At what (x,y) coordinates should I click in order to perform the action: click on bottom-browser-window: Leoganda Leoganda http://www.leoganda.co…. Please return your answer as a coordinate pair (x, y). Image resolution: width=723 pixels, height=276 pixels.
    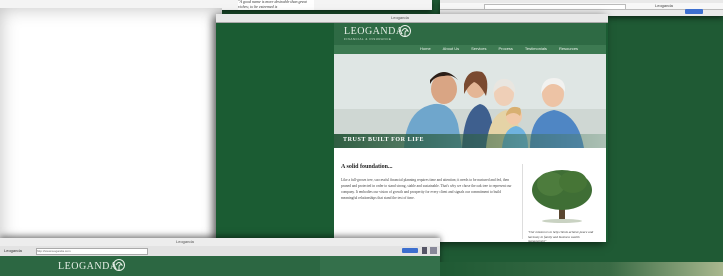
    Looking at the image, I should click on (220, 257).